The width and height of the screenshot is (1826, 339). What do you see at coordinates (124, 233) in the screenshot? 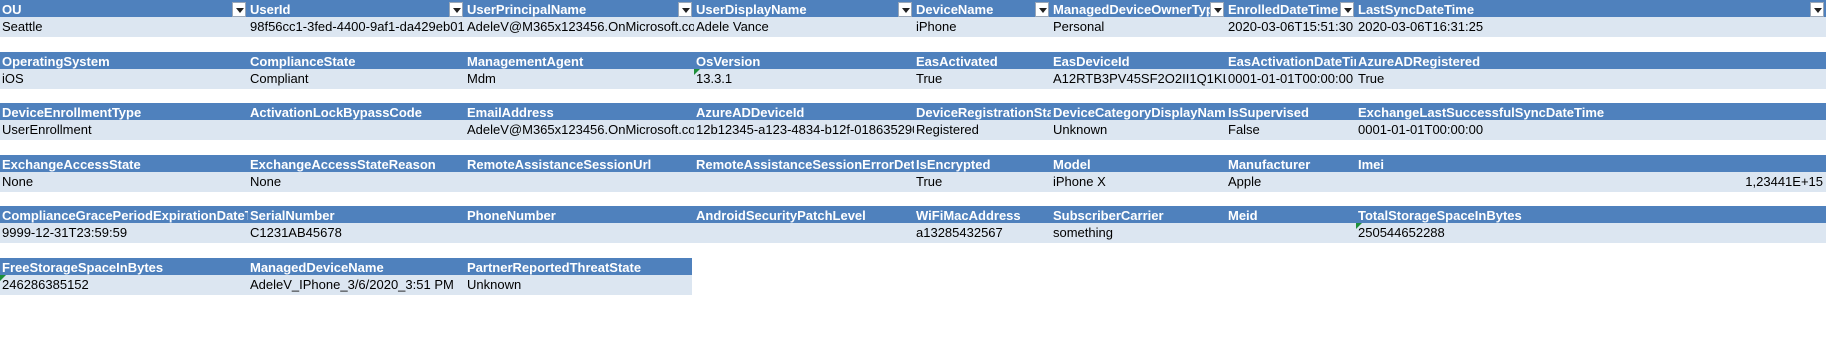
I see `table-cell: 9999-12-31T23:59:59` at bounding box center [124, 233].